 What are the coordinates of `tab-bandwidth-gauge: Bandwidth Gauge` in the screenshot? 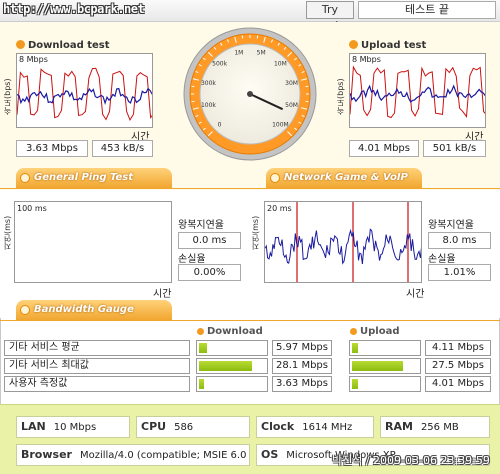 It's located at (94, 310).